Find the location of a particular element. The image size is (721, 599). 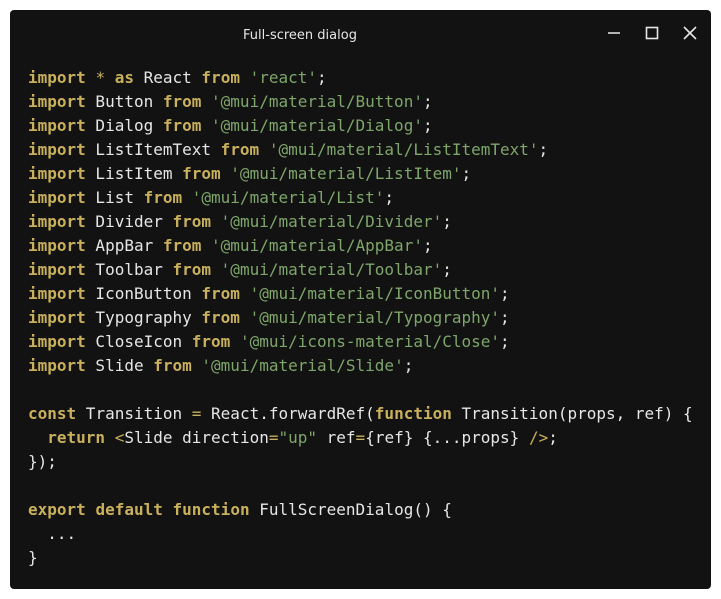

code-line: import List from '@mui/material/List'; is located at coordinates (360, 198).